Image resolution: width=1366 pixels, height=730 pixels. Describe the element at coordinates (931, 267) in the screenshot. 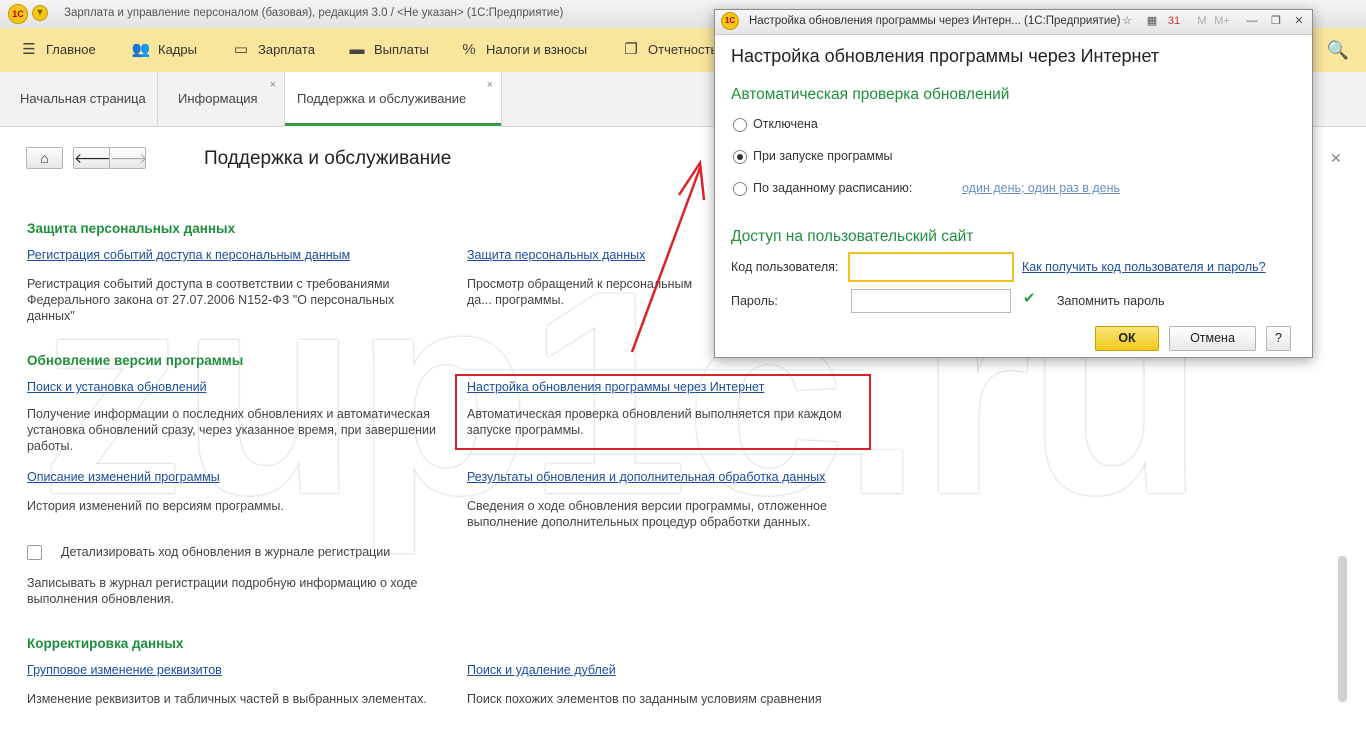

I see `user-code-input` at that location.